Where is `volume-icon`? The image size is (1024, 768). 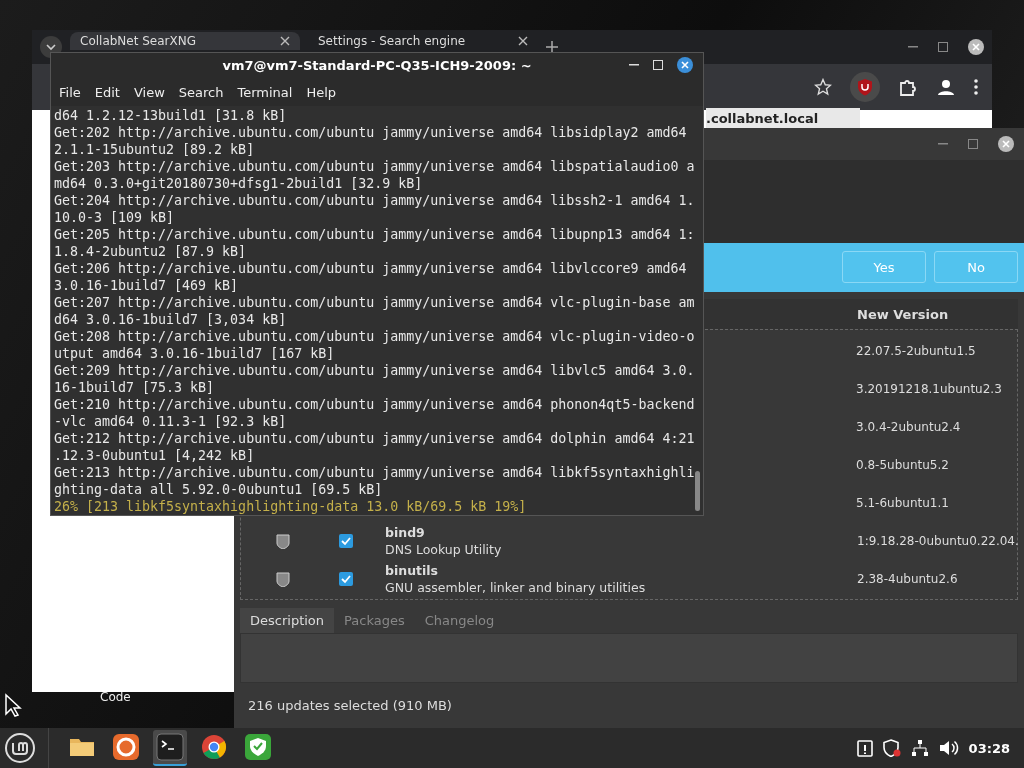
volume-icon is located at coordinates (948, 748).